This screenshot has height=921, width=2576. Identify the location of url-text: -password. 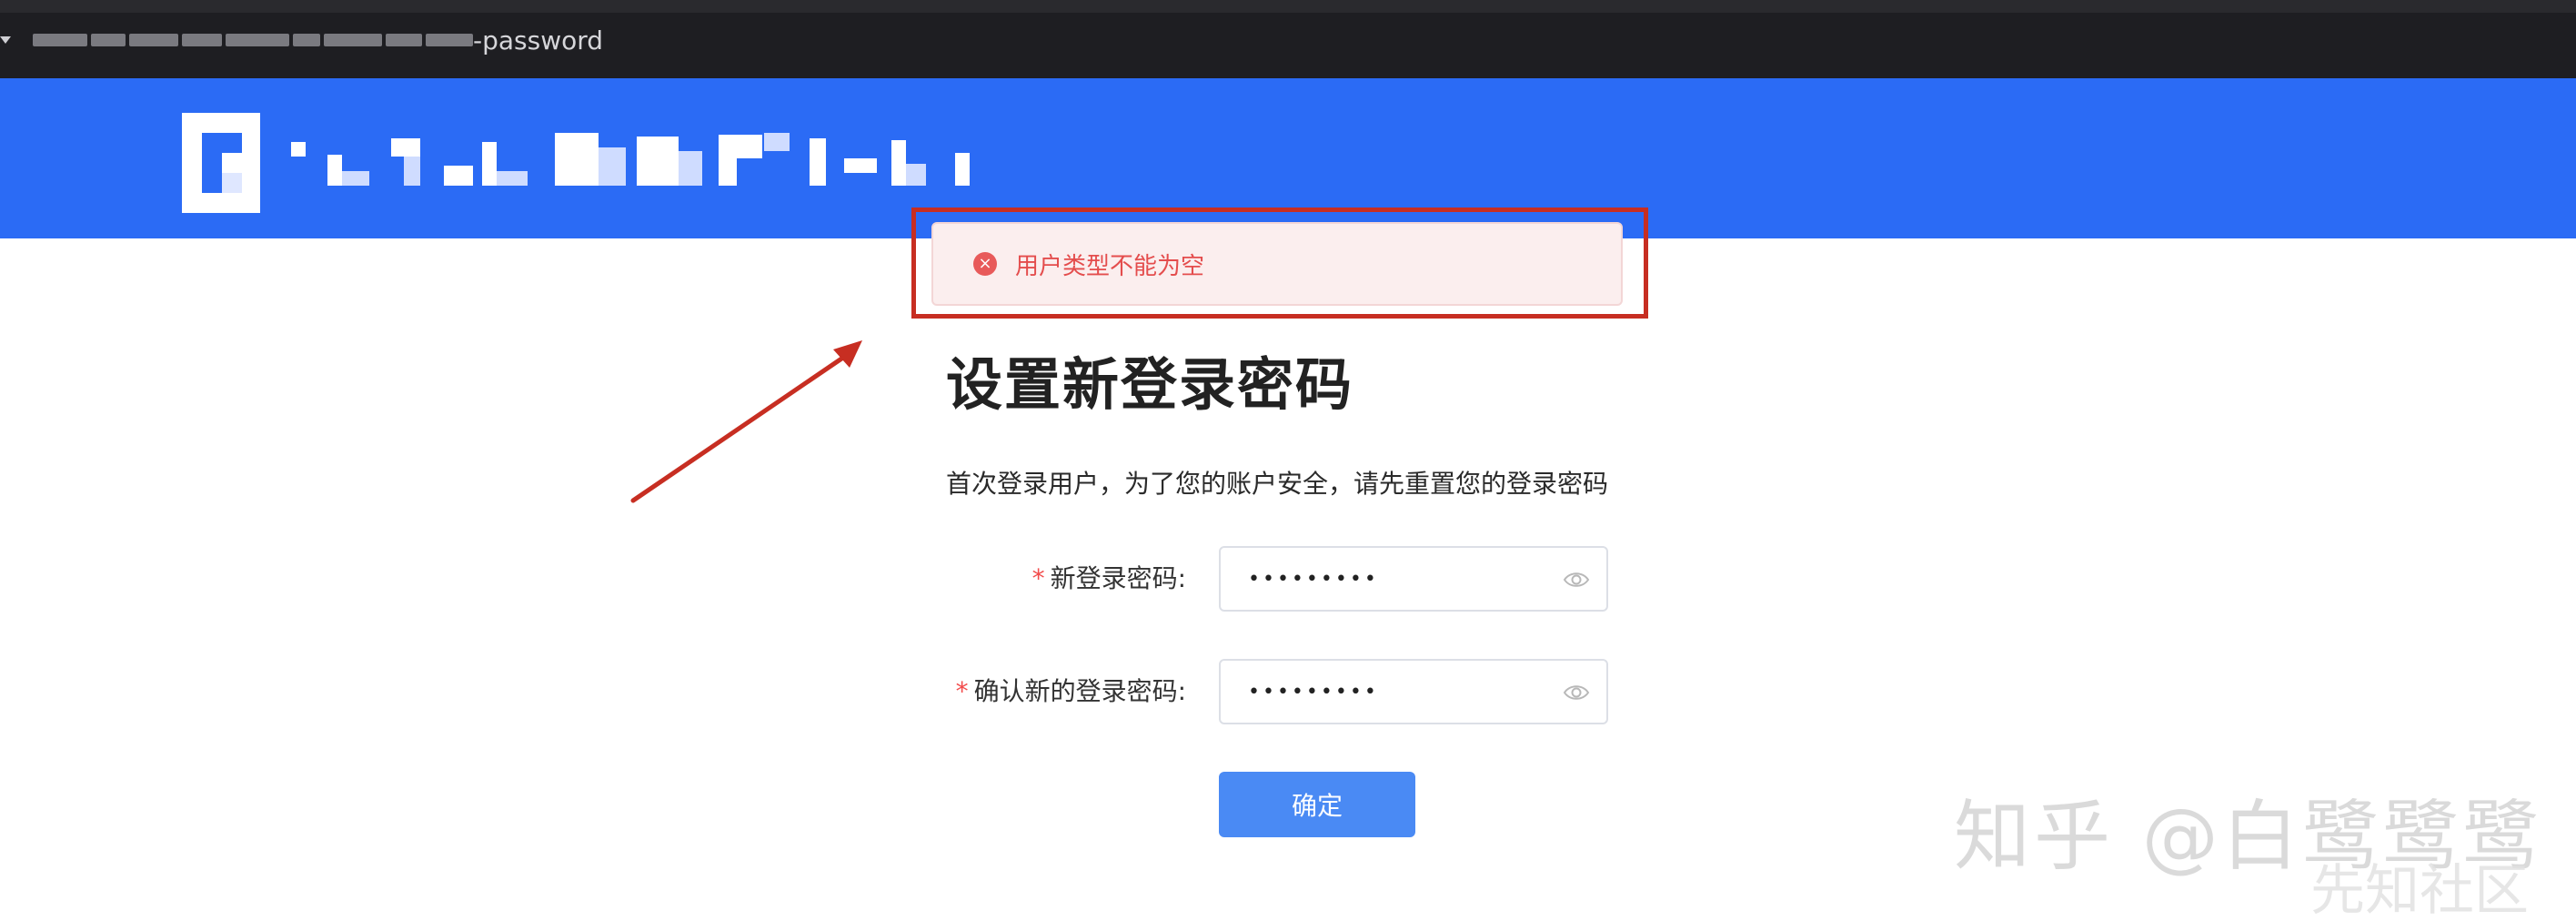
(538, 40).